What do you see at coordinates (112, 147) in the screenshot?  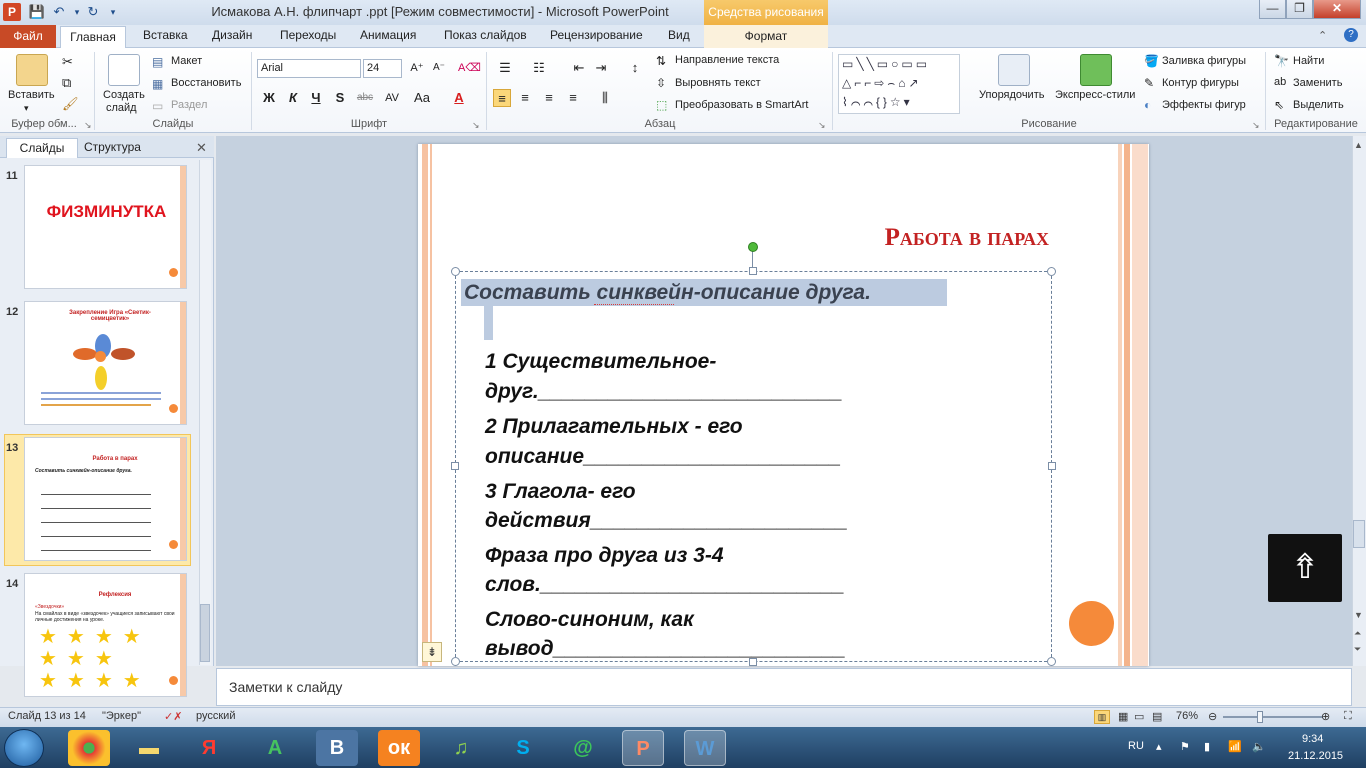 I see `tab-outline: Структура` at bounding box center [112, 147].